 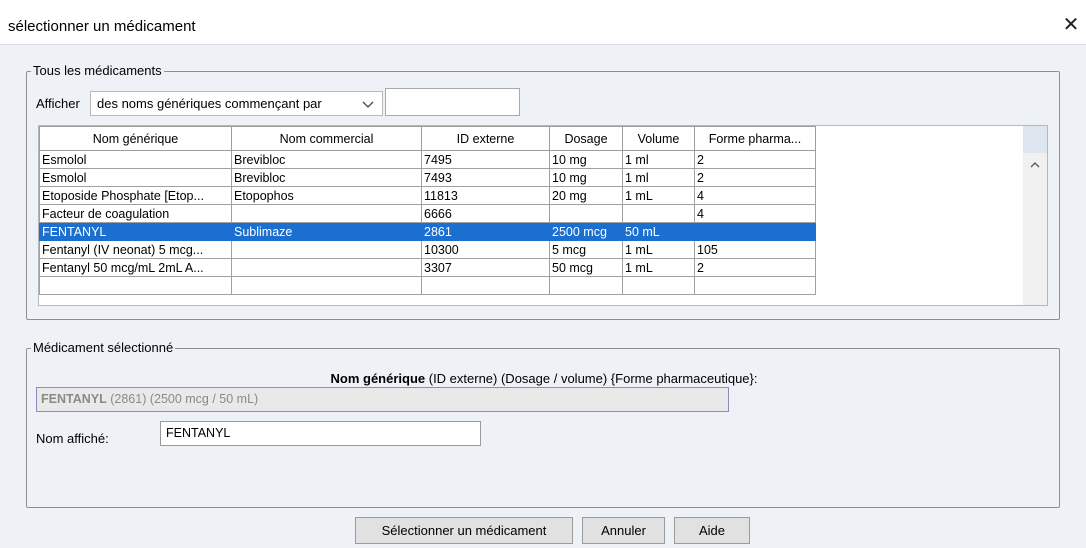 I want to click on caption-bold: Nom générique, so click(x=378, y=378).